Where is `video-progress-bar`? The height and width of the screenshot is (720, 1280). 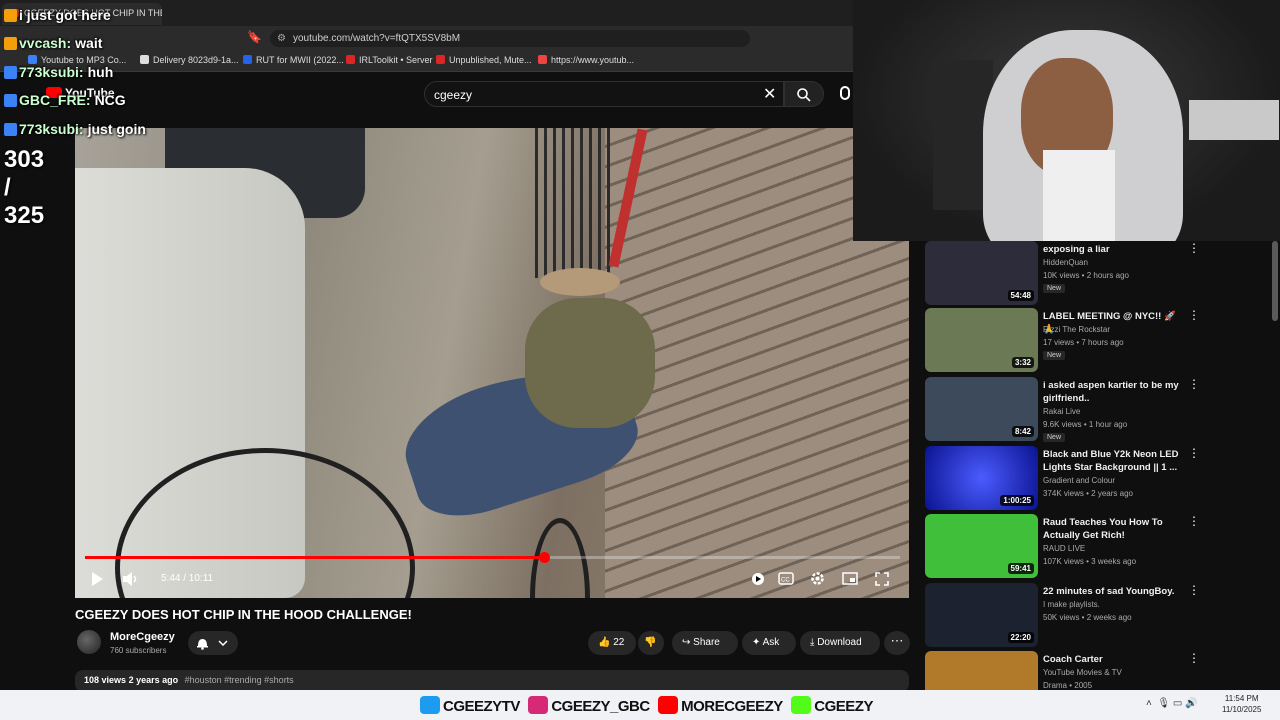
video-progress-bar is located at coordinates (492, 557).